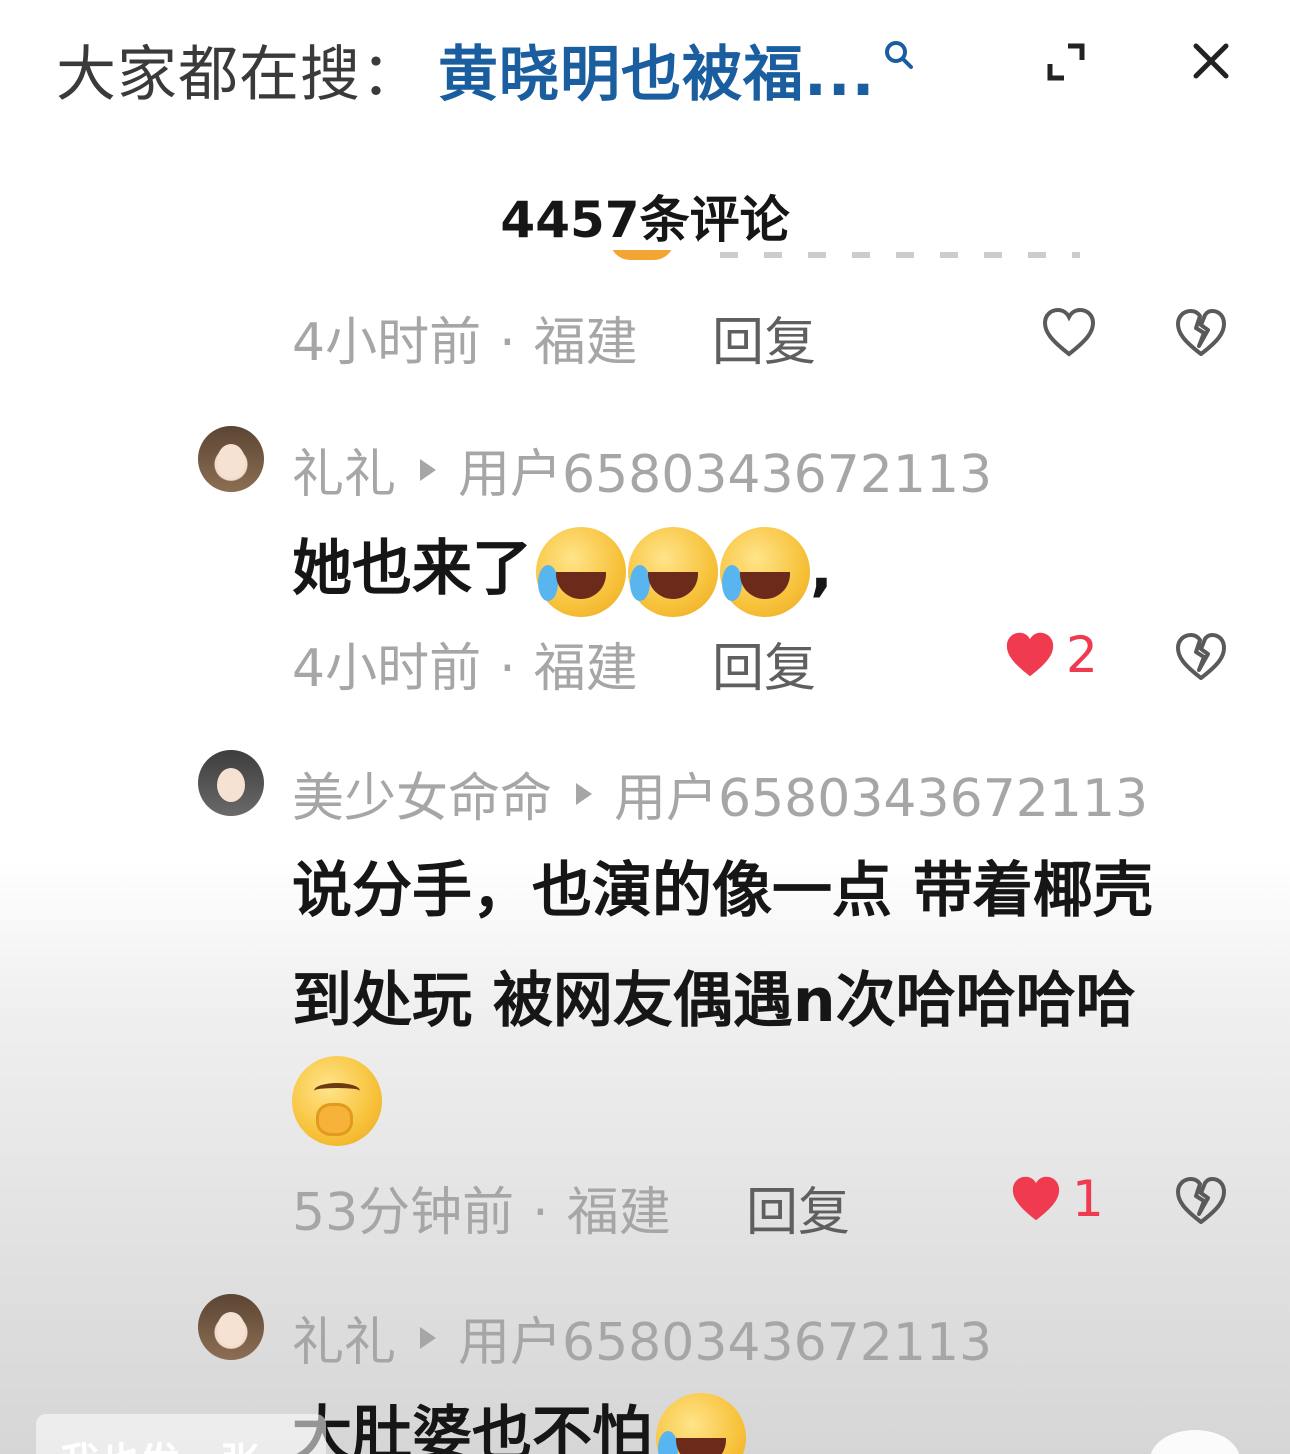  Describe the element at coordinates (337, 1101) in the screenshot. I see `shy-smile-emoji-icon` at that location.